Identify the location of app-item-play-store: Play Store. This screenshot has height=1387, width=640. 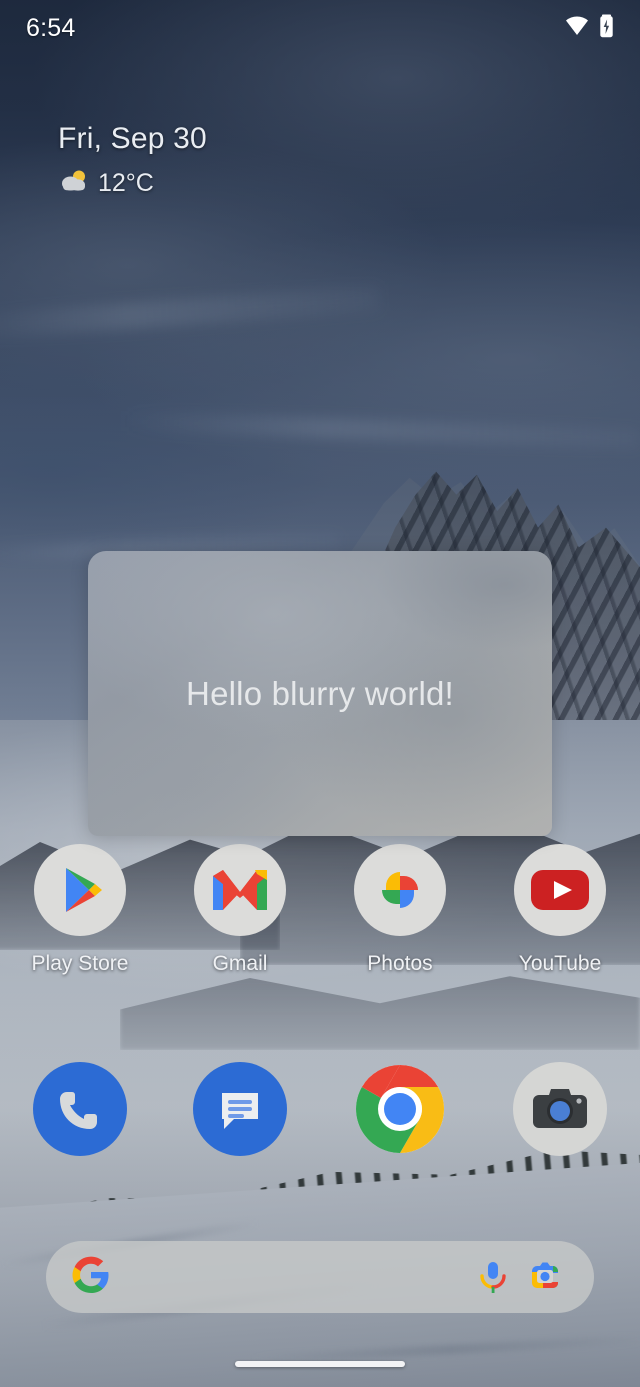
(80, 910).